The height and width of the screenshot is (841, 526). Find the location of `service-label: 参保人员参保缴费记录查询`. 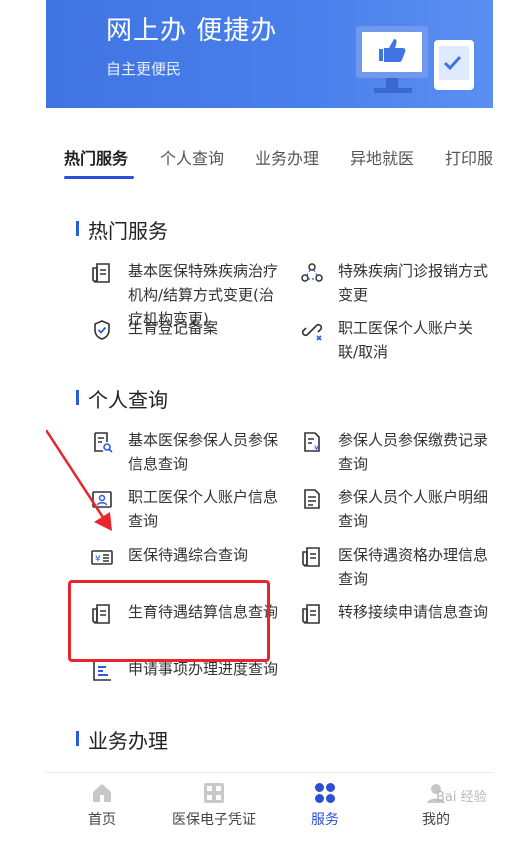

service-label: 参保人员参保缴费记录查询 is located at coordinates (413, 452).